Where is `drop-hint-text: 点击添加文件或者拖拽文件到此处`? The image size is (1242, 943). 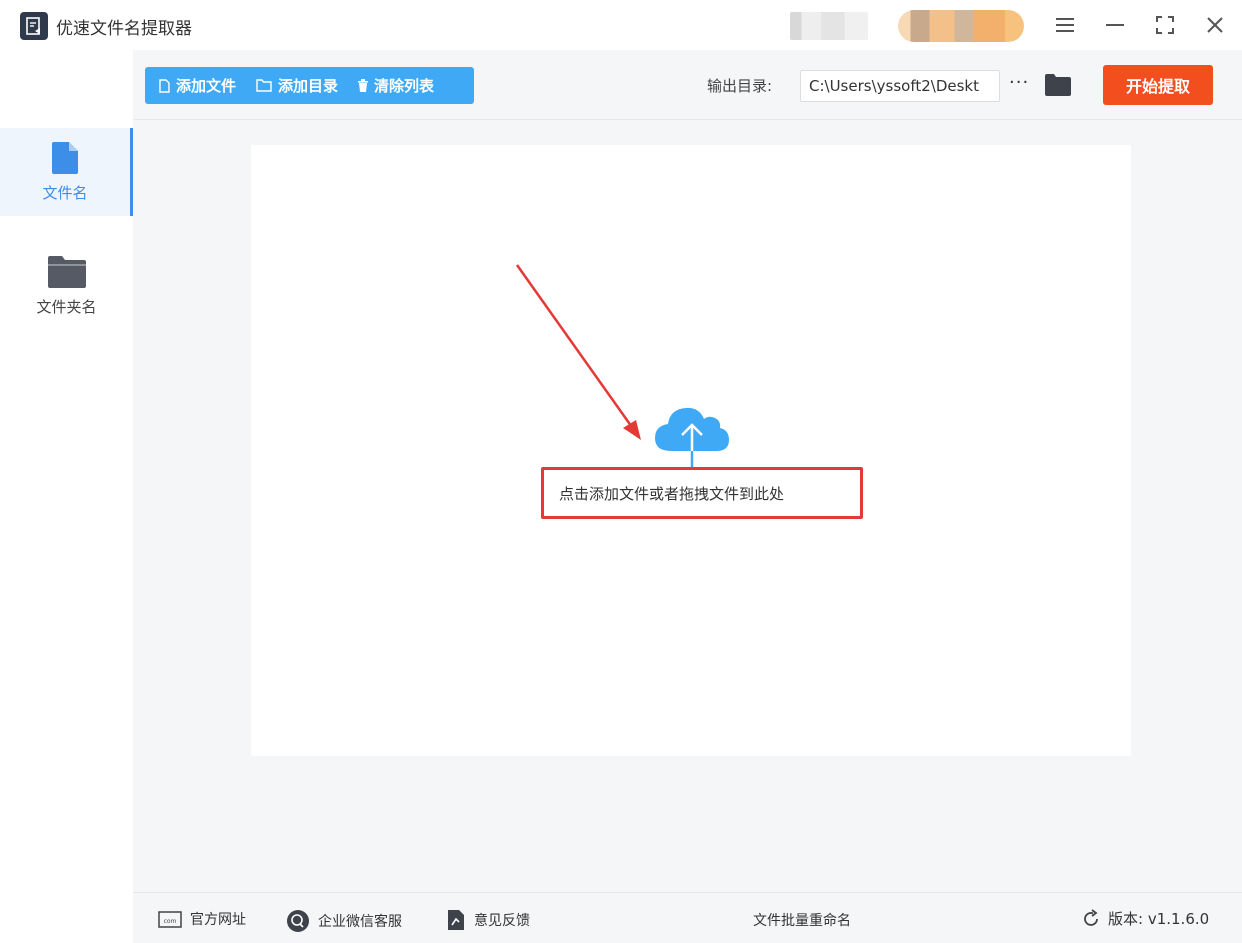
drop-hint-text: 点击添加文件或者拖拽文件到此处 is located at coordinates (702, 493).